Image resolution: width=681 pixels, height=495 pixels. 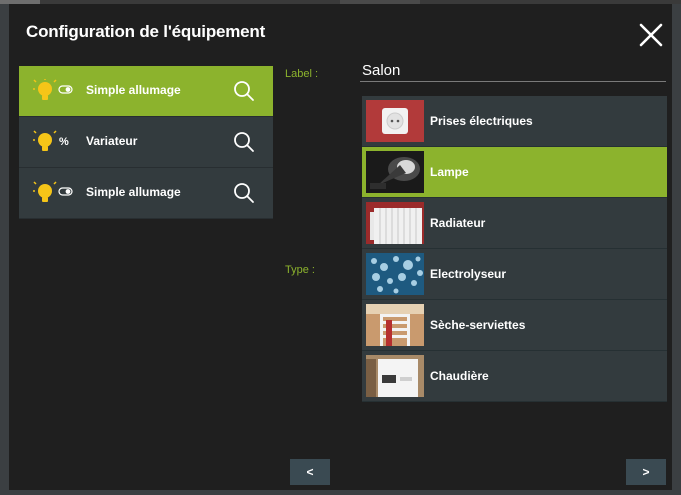 I want to click on boiler-photo, so click(x=395, y=376).